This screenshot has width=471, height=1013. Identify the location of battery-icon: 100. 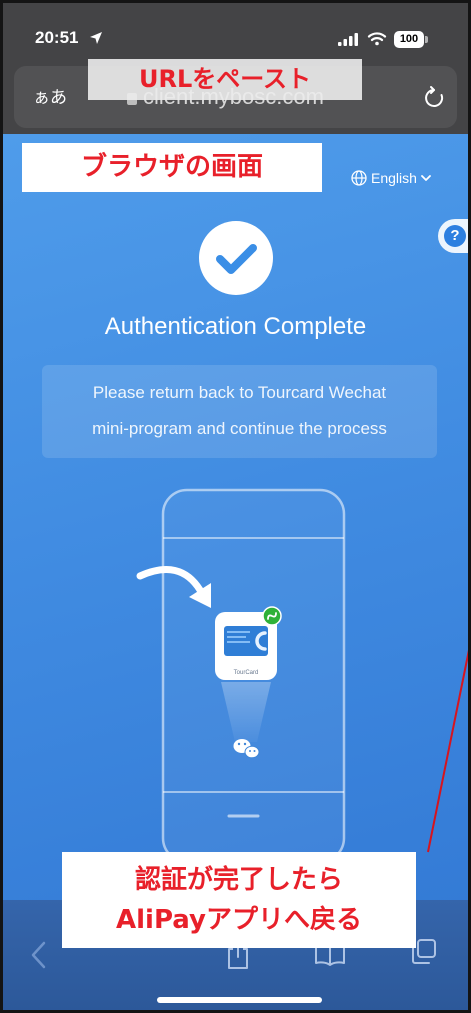
(409, 39).